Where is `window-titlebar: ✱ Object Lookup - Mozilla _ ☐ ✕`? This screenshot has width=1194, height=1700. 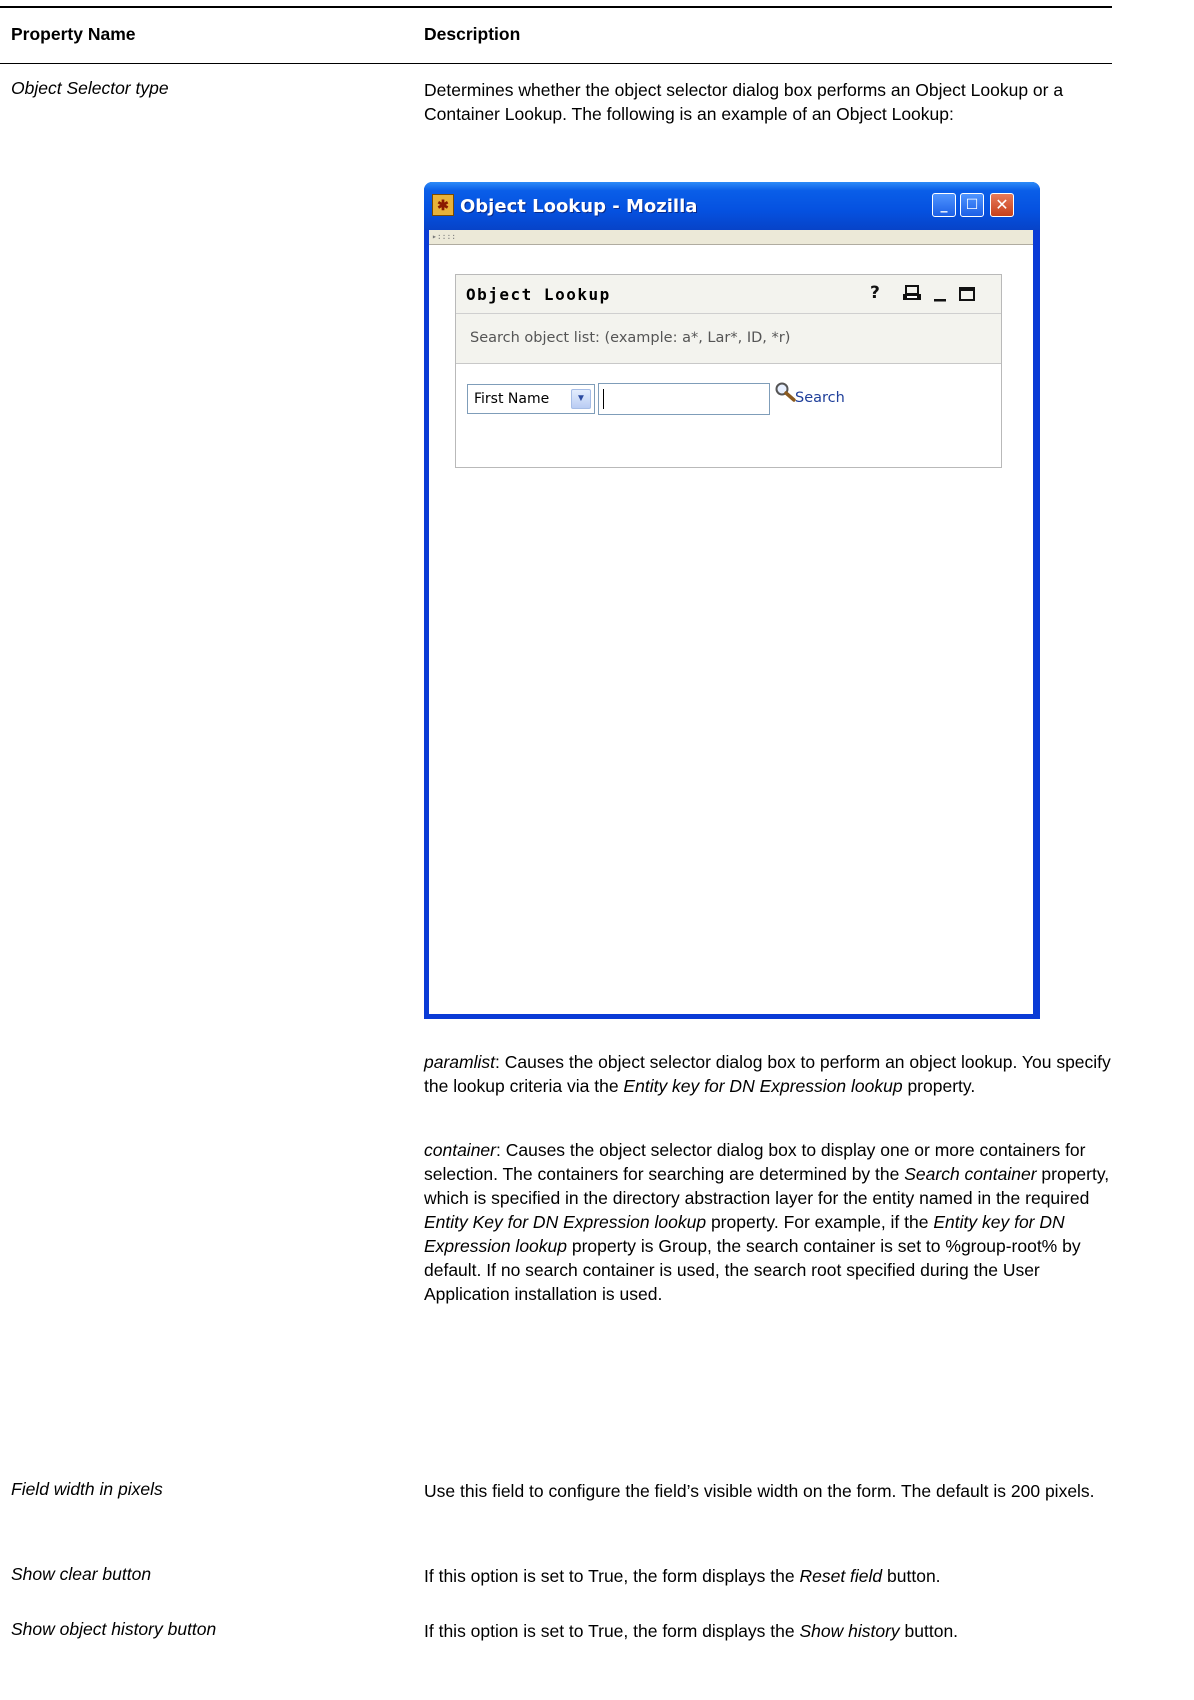 window-titlebar: ✱ Object Lookup - Mozilla _ ☐ ✕ is located at coordinates (732, 206).